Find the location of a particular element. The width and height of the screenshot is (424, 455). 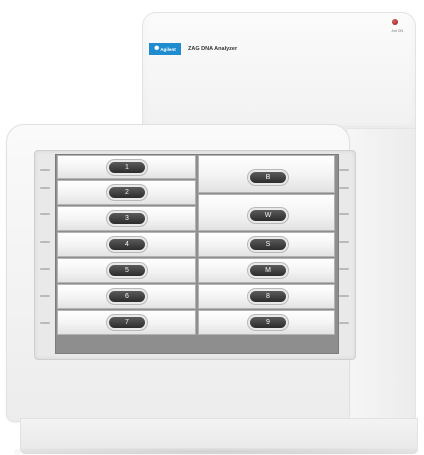

drawer-handle: 9 is located at coordinates (268, 322).